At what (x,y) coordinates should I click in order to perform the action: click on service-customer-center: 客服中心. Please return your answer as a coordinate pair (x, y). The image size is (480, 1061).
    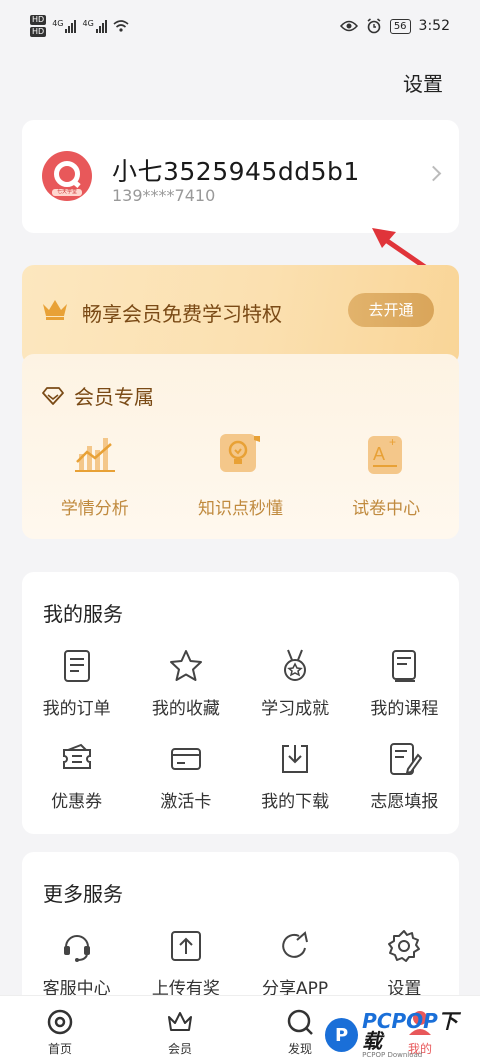
    Looking at the image, I should click on (76, 963).